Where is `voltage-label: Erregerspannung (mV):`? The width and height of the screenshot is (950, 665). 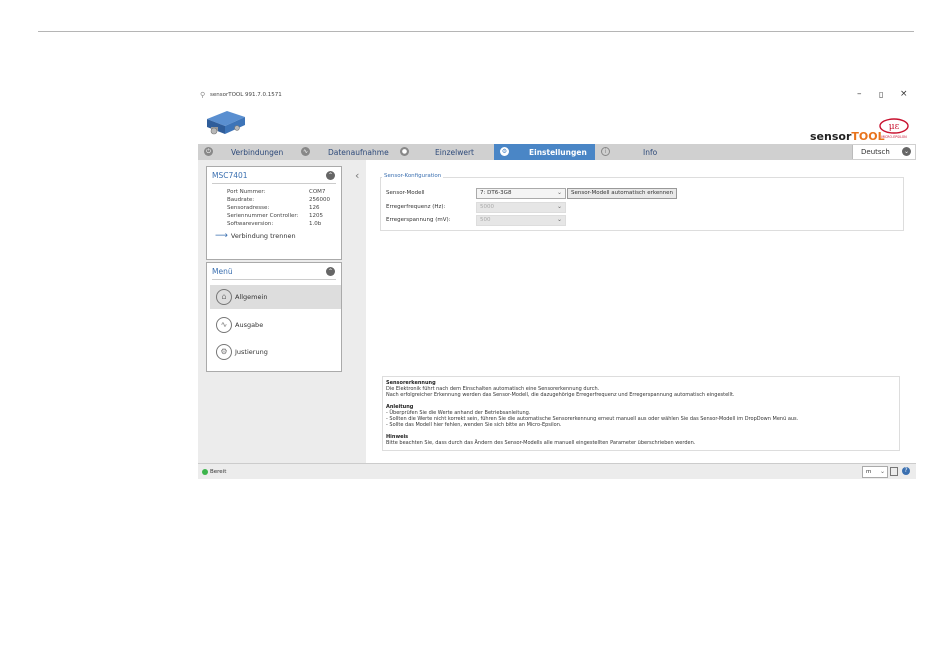 voltage-label: Erregerspannung (mV): is located at coordinates (418, 220).